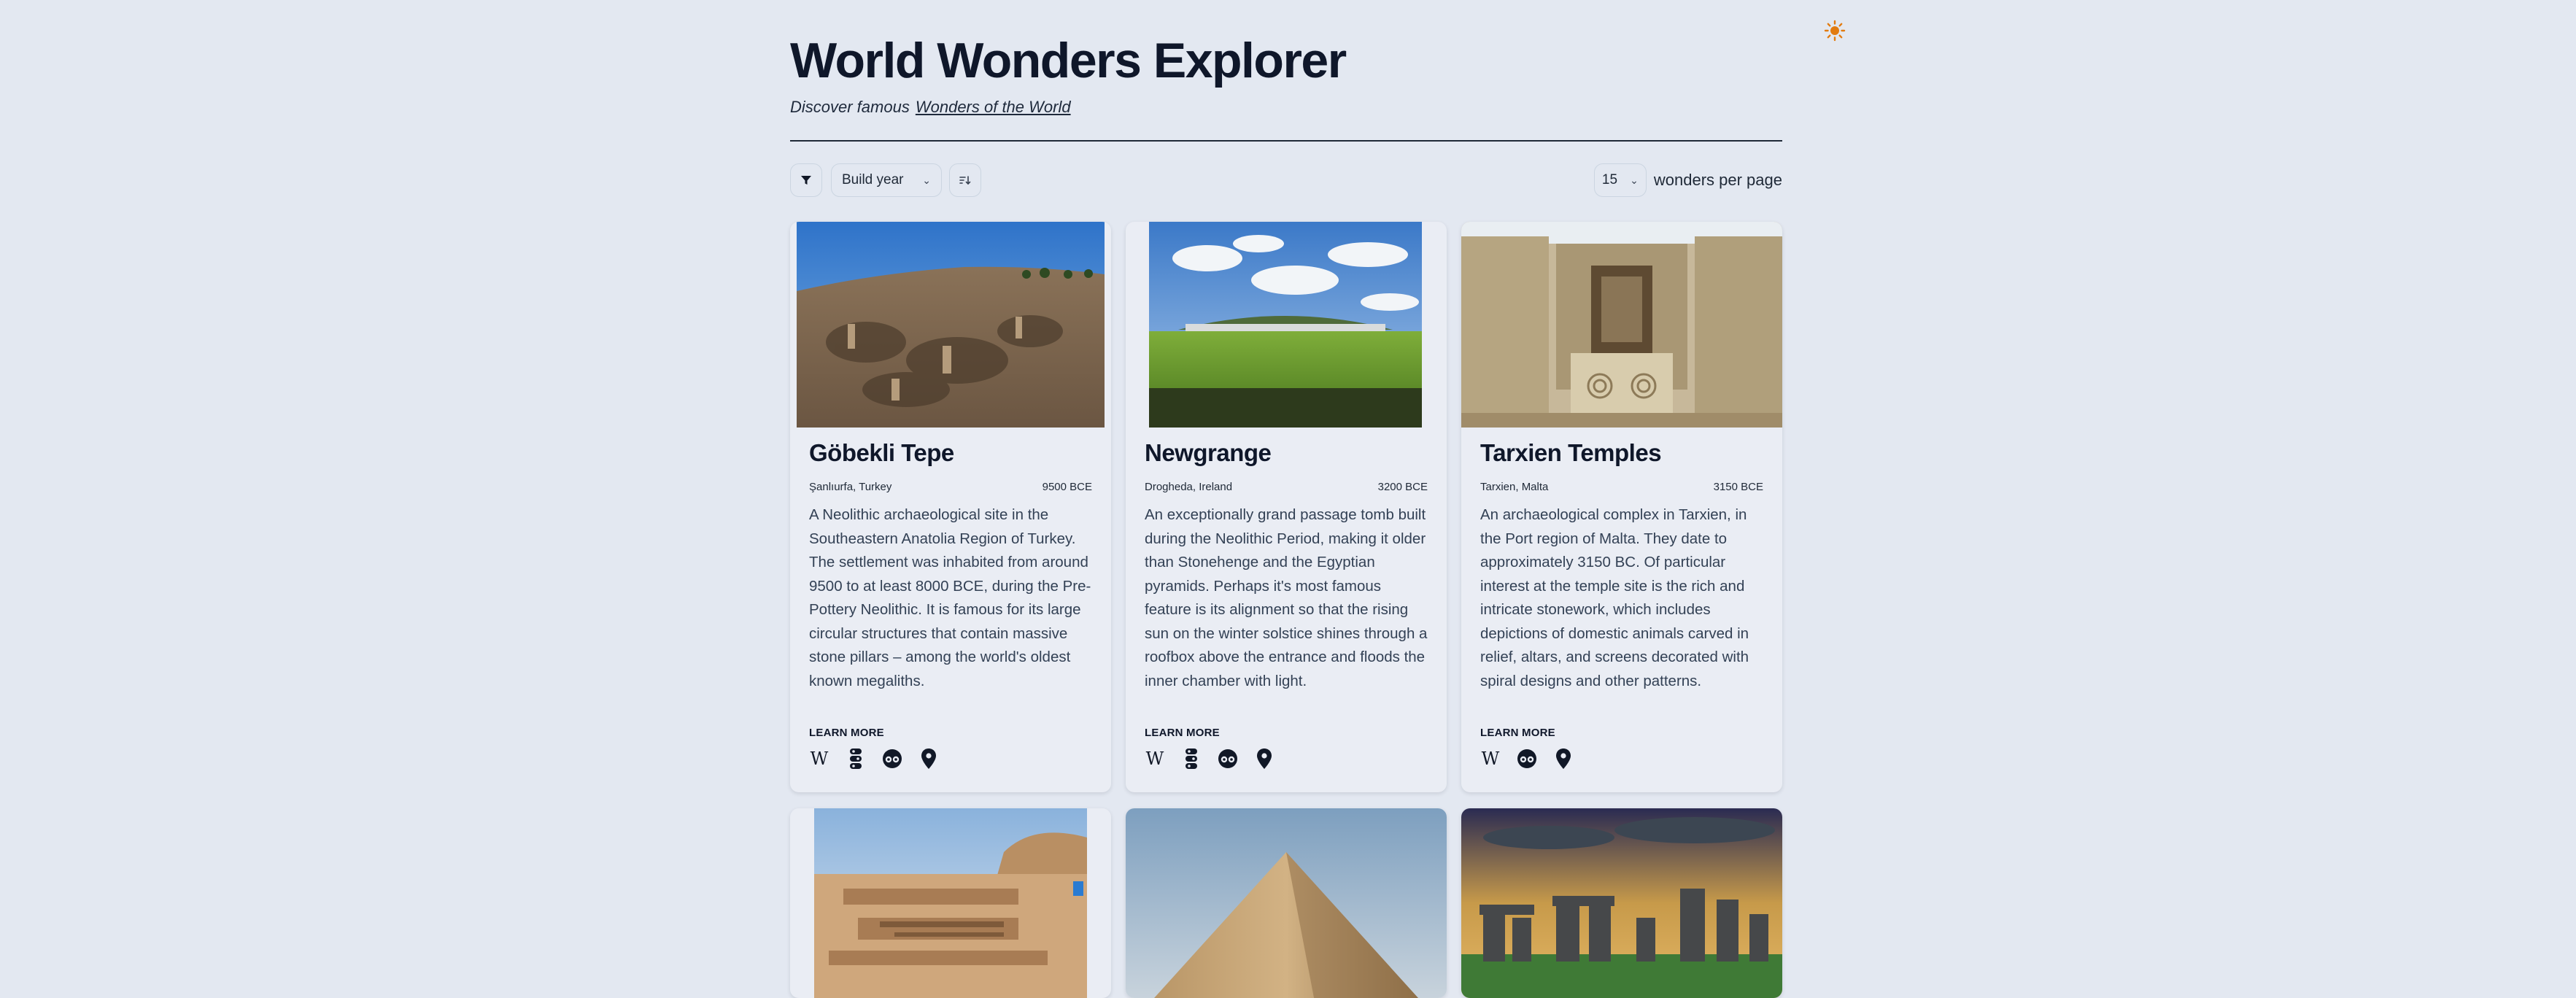 This screenshot has width=2576, height=998. I want to click on wonders-link: Wonders of the World, so click(993, 107).